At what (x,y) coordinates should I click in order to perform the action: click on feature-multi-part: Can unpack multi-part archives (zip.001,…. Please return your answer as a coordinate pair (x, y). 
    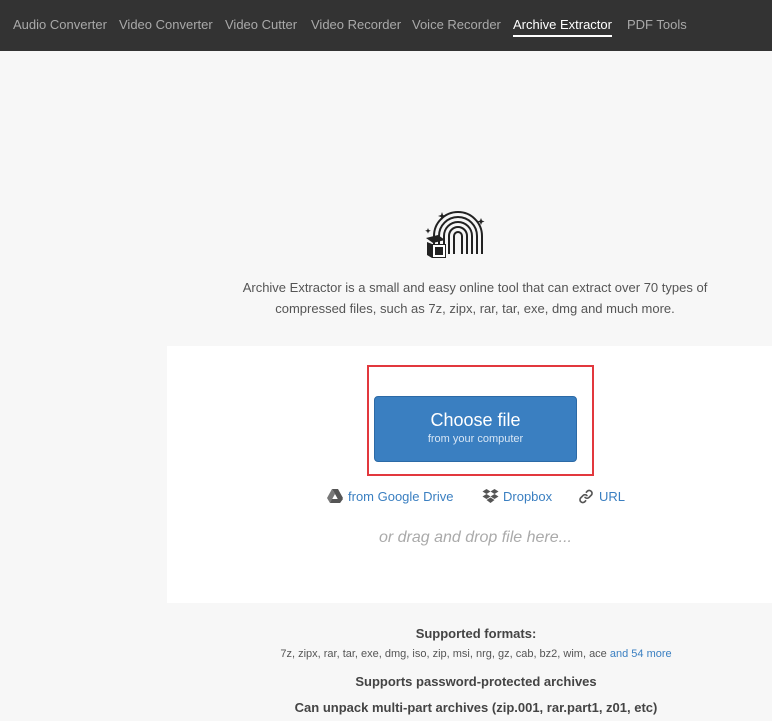
    Looking at the image, I should click on (476, 707).